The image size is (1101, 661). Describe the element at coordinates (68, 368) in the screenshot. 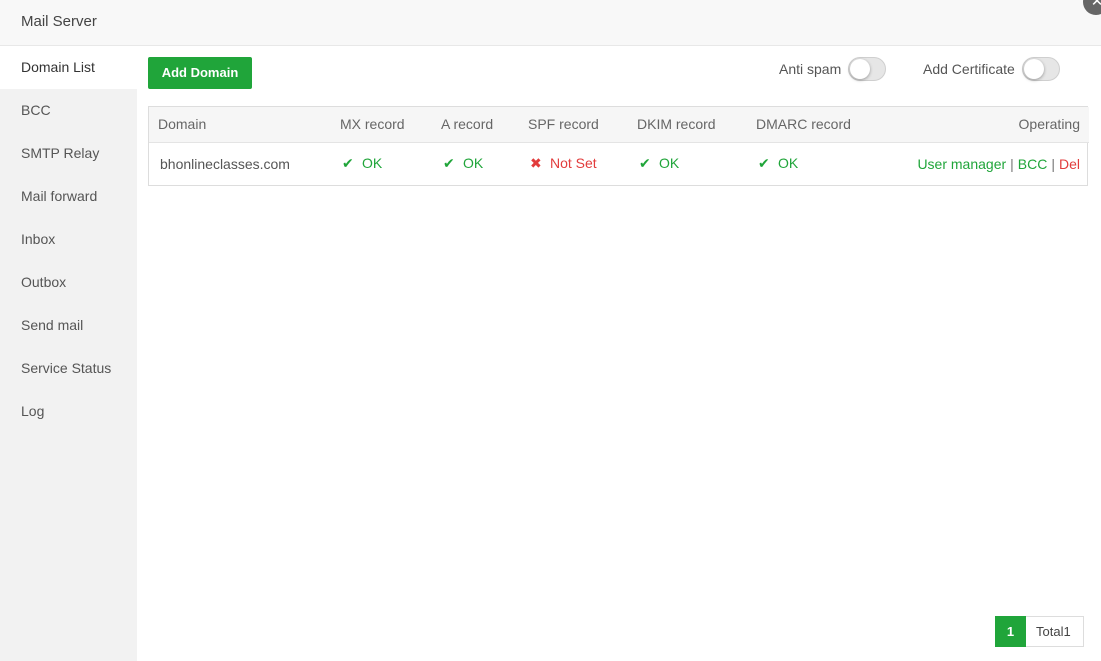

I see `sidebar-item-service-status: Service Status` at that location.